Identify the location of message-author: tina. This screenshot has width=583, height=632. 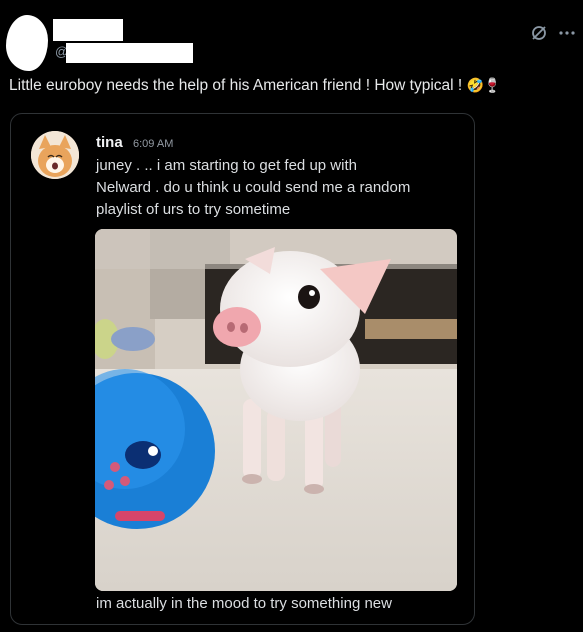
(109, 142).